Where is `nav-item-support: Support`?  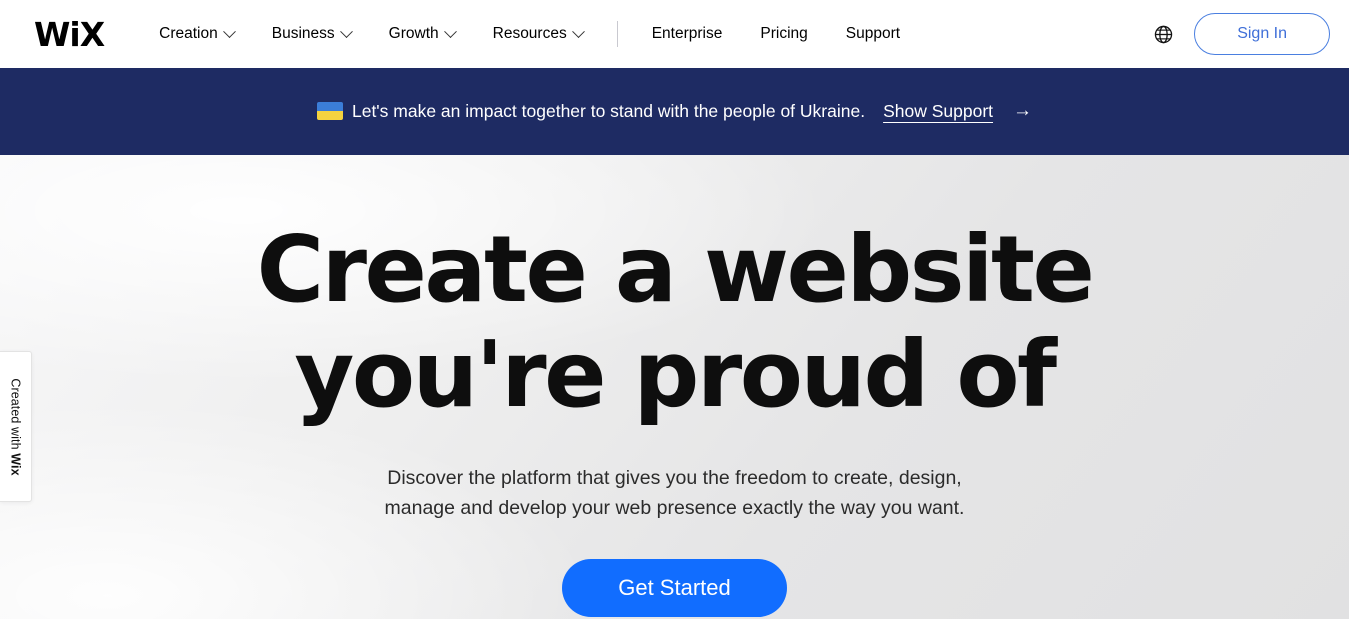
nav-item-support: Support is located at coordinates (873, 34).